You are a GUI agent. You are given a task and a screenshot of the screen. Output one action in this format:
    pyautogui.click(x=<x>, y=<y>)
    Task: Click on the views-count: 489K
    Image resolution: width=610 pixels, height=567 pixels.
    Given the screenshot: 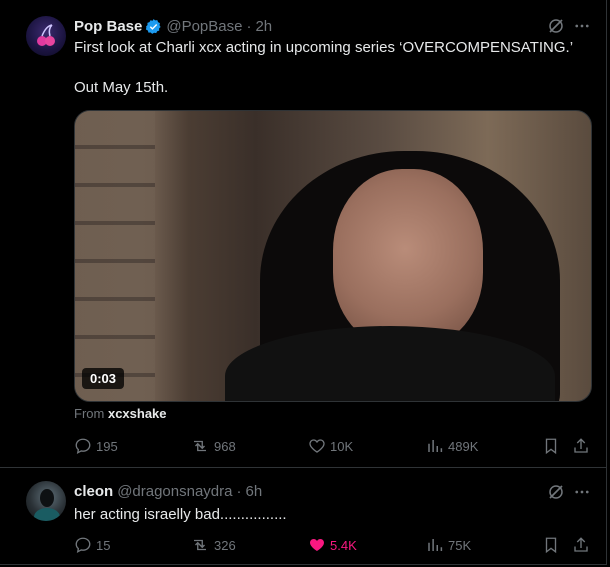 What is the action you would take?
    pyautogui.click(x=463, y=446)
    